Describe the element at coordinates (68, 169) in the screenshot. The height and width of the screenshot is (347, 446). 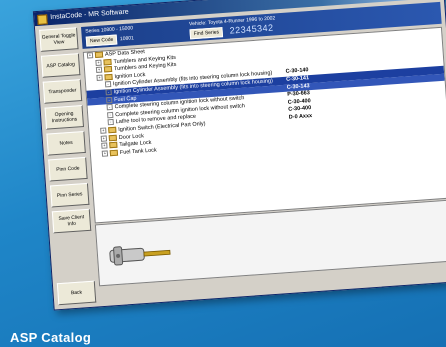
I see `sidebar-item-pinn-code: Pinn Code` at that location.